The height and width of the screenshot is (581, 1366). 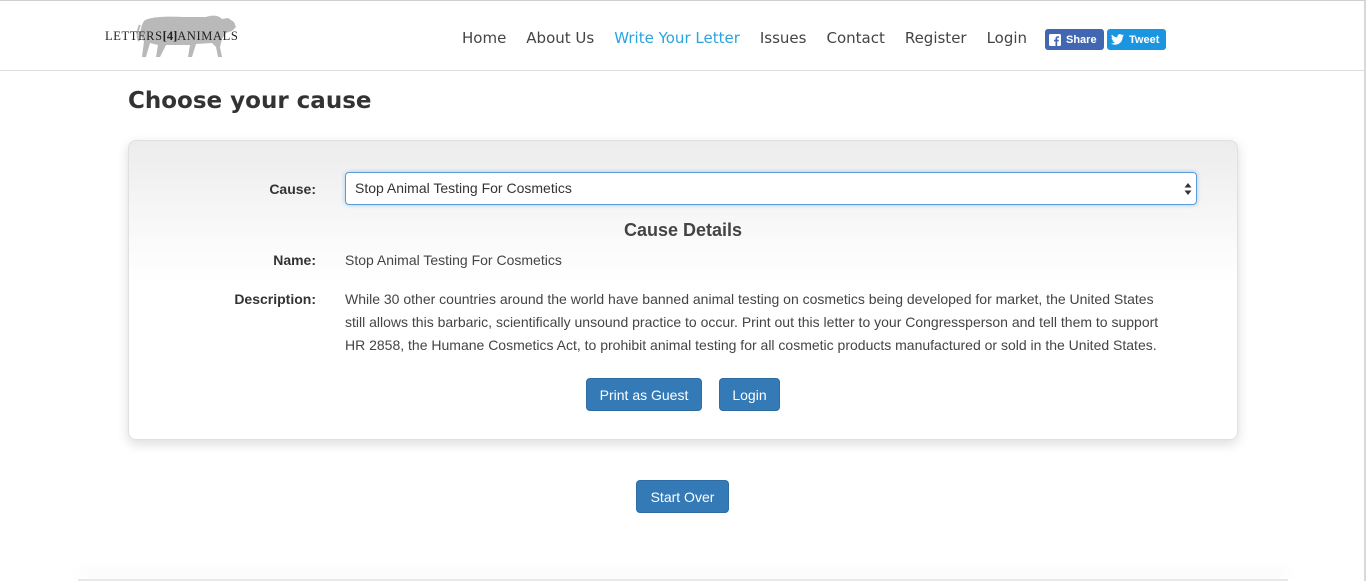 I want to click on twitter-tweet-button: Tweet, so click(x=1136, y=39).